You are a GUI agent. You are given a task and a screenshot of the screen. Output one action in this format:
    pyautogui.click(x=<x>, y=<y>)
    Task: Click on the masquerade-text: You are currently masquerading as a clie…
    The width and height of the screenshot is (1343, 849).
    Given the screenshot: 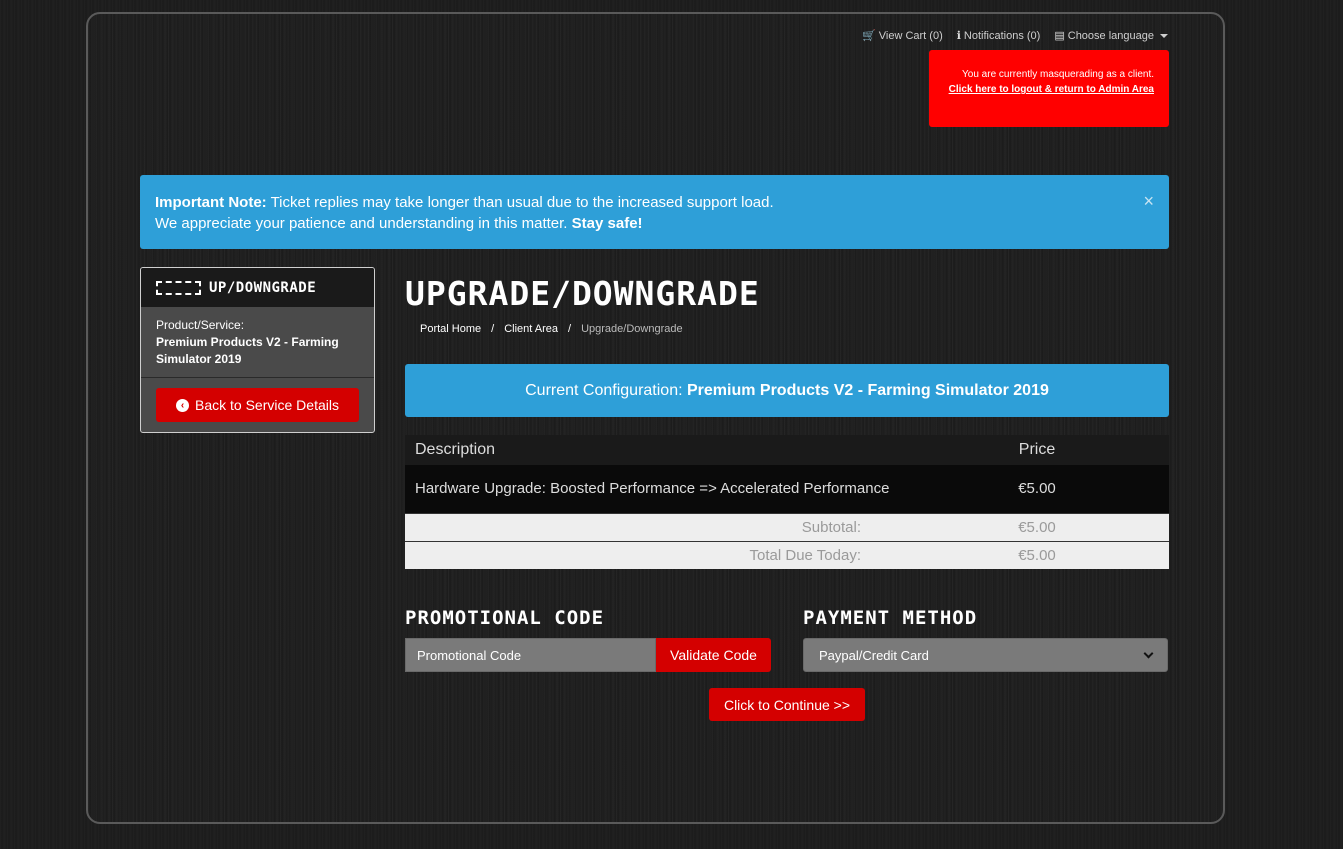 What is the action you would take?
    pyautogui.click(x=1058, y=74)
    